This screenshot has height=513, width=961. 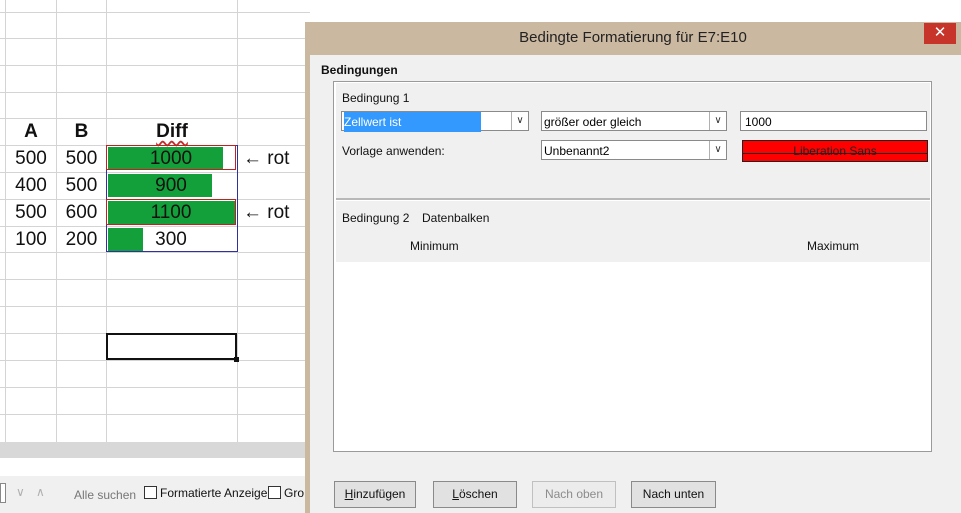 I want to click on cell-diff: 1100, so click(x=171, y=213).